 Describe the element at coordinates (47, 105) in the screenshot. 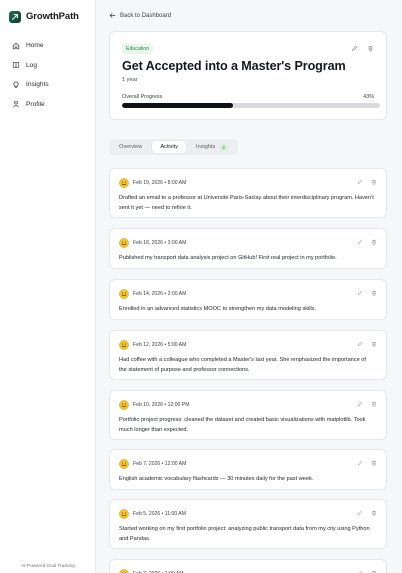

I see `sidebar-item-profile: Profile` at that location.